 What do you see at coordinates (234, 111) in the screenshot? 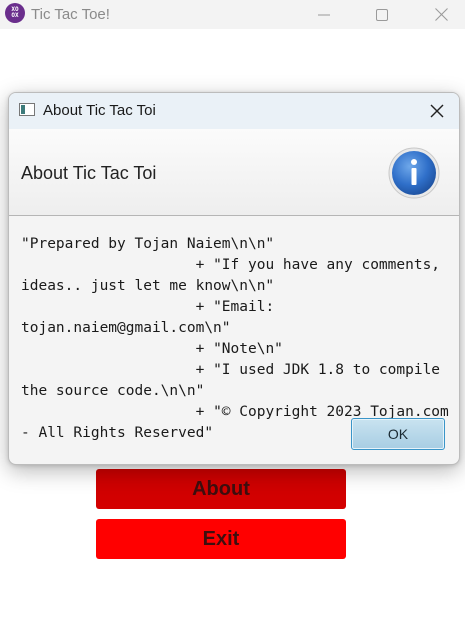
I see `dialog-titlebar: About Tic Tac Toi` at bounding box center [234, 111].